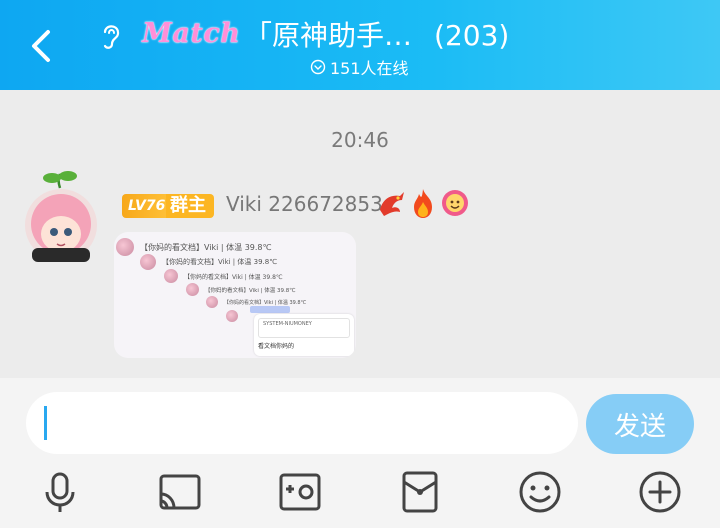 This screenshot has height=528, width=720. I want to click on online-status: 151人在线, so click(359, 67).